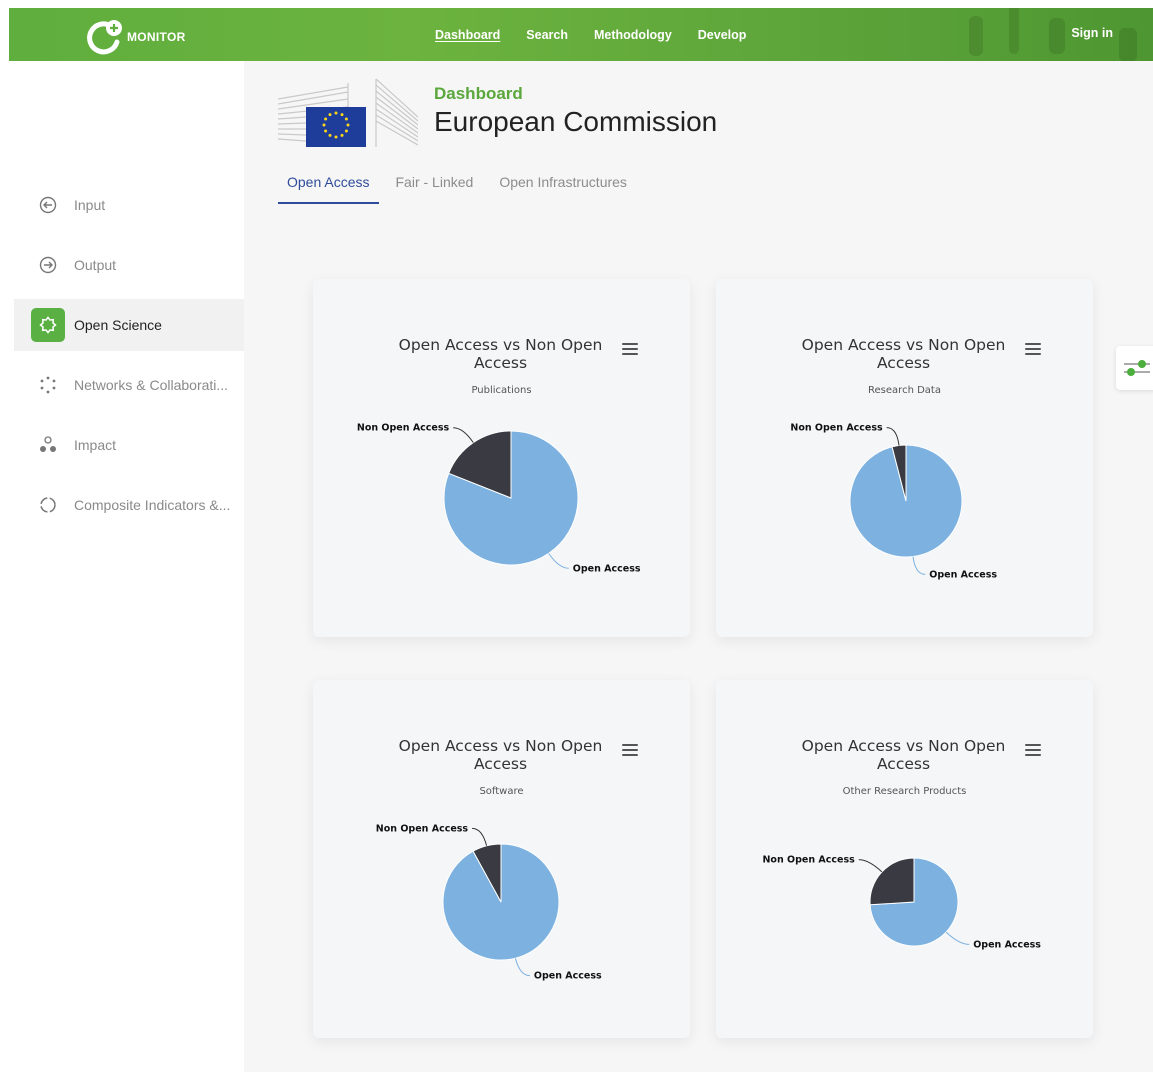  What do you see at coordinates (328, 187) in the screenshot?
I see `tab-open-access: Open Access` at bounding box center [328, 187].